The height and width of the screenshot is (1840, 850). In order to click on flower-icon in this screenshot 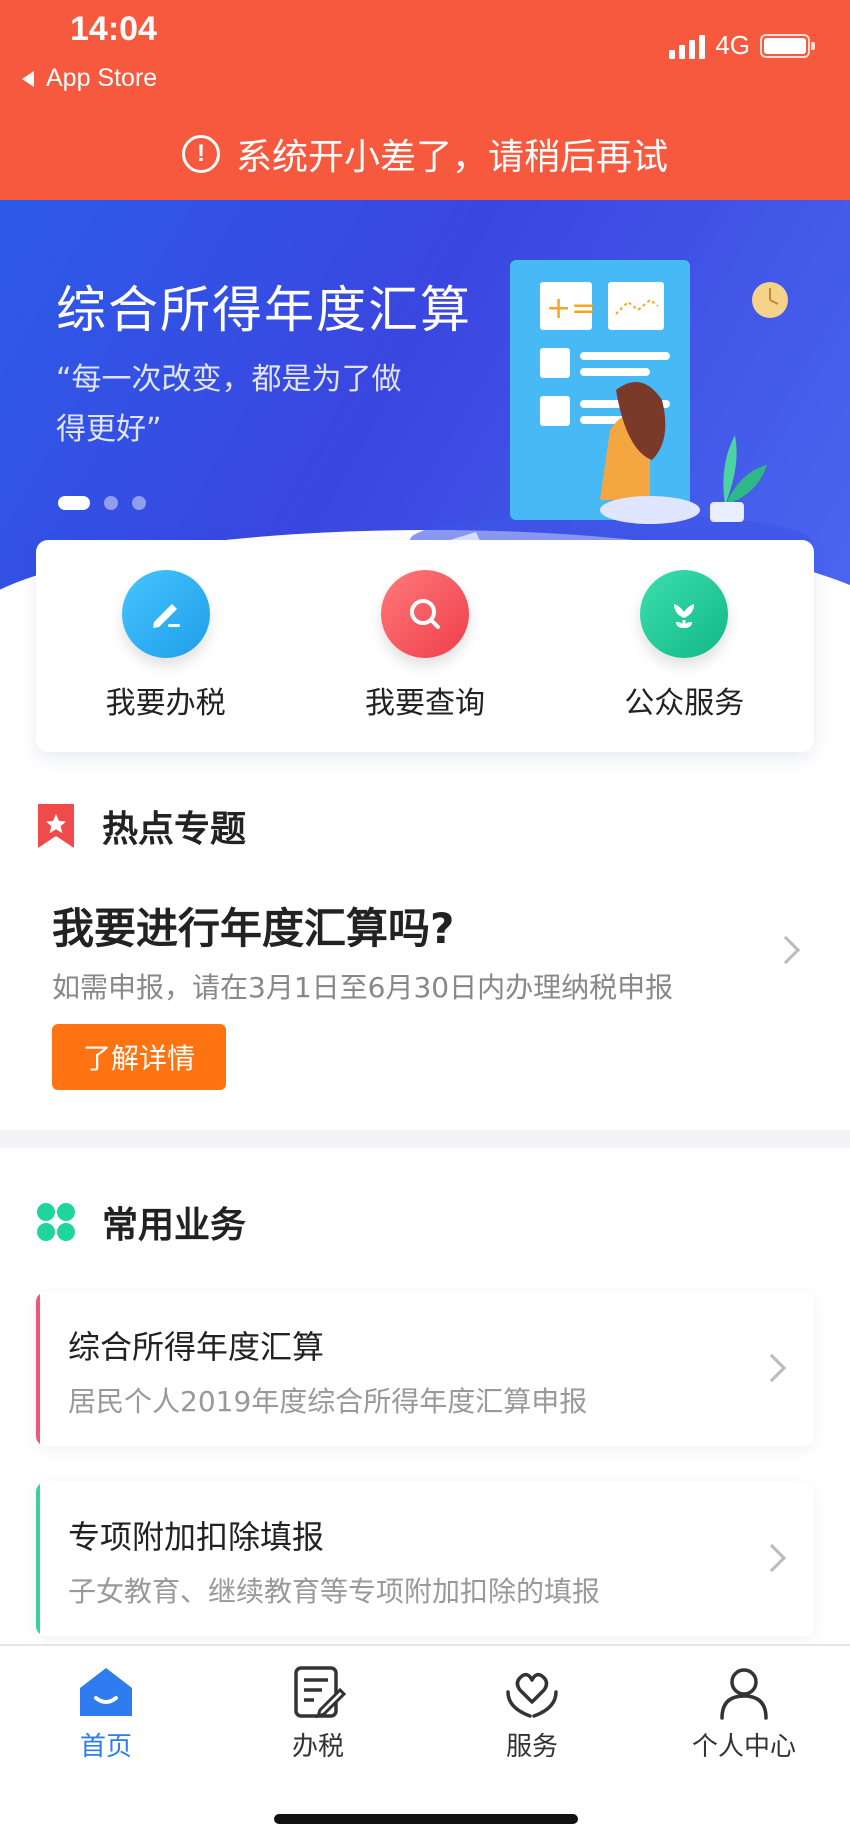, I will do `click(684, 614)`.